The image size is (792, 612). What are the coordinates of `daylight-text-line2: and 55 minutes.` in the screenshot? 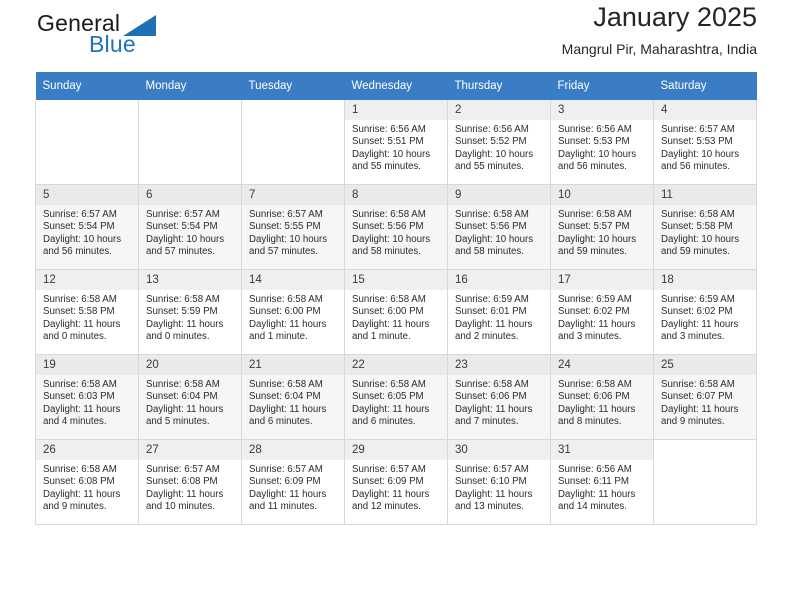 It's located at (386, 166).